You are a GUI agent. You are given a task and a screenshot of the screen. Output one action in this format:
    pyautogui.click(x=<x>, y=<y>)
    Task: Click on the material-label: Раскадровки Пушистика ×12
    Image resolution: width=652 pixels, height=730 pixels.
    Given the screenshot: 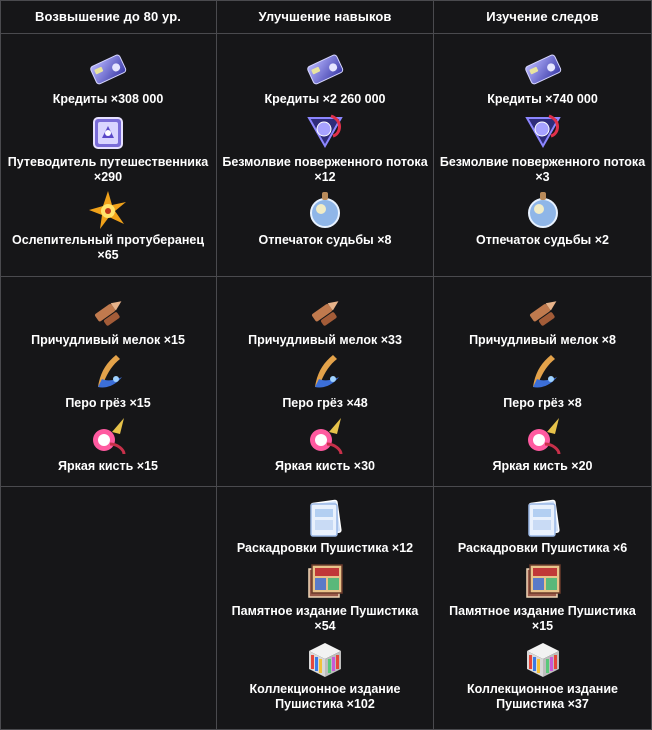 What is the action you would take?
    pyautogui.click(x=325, y=548)
    